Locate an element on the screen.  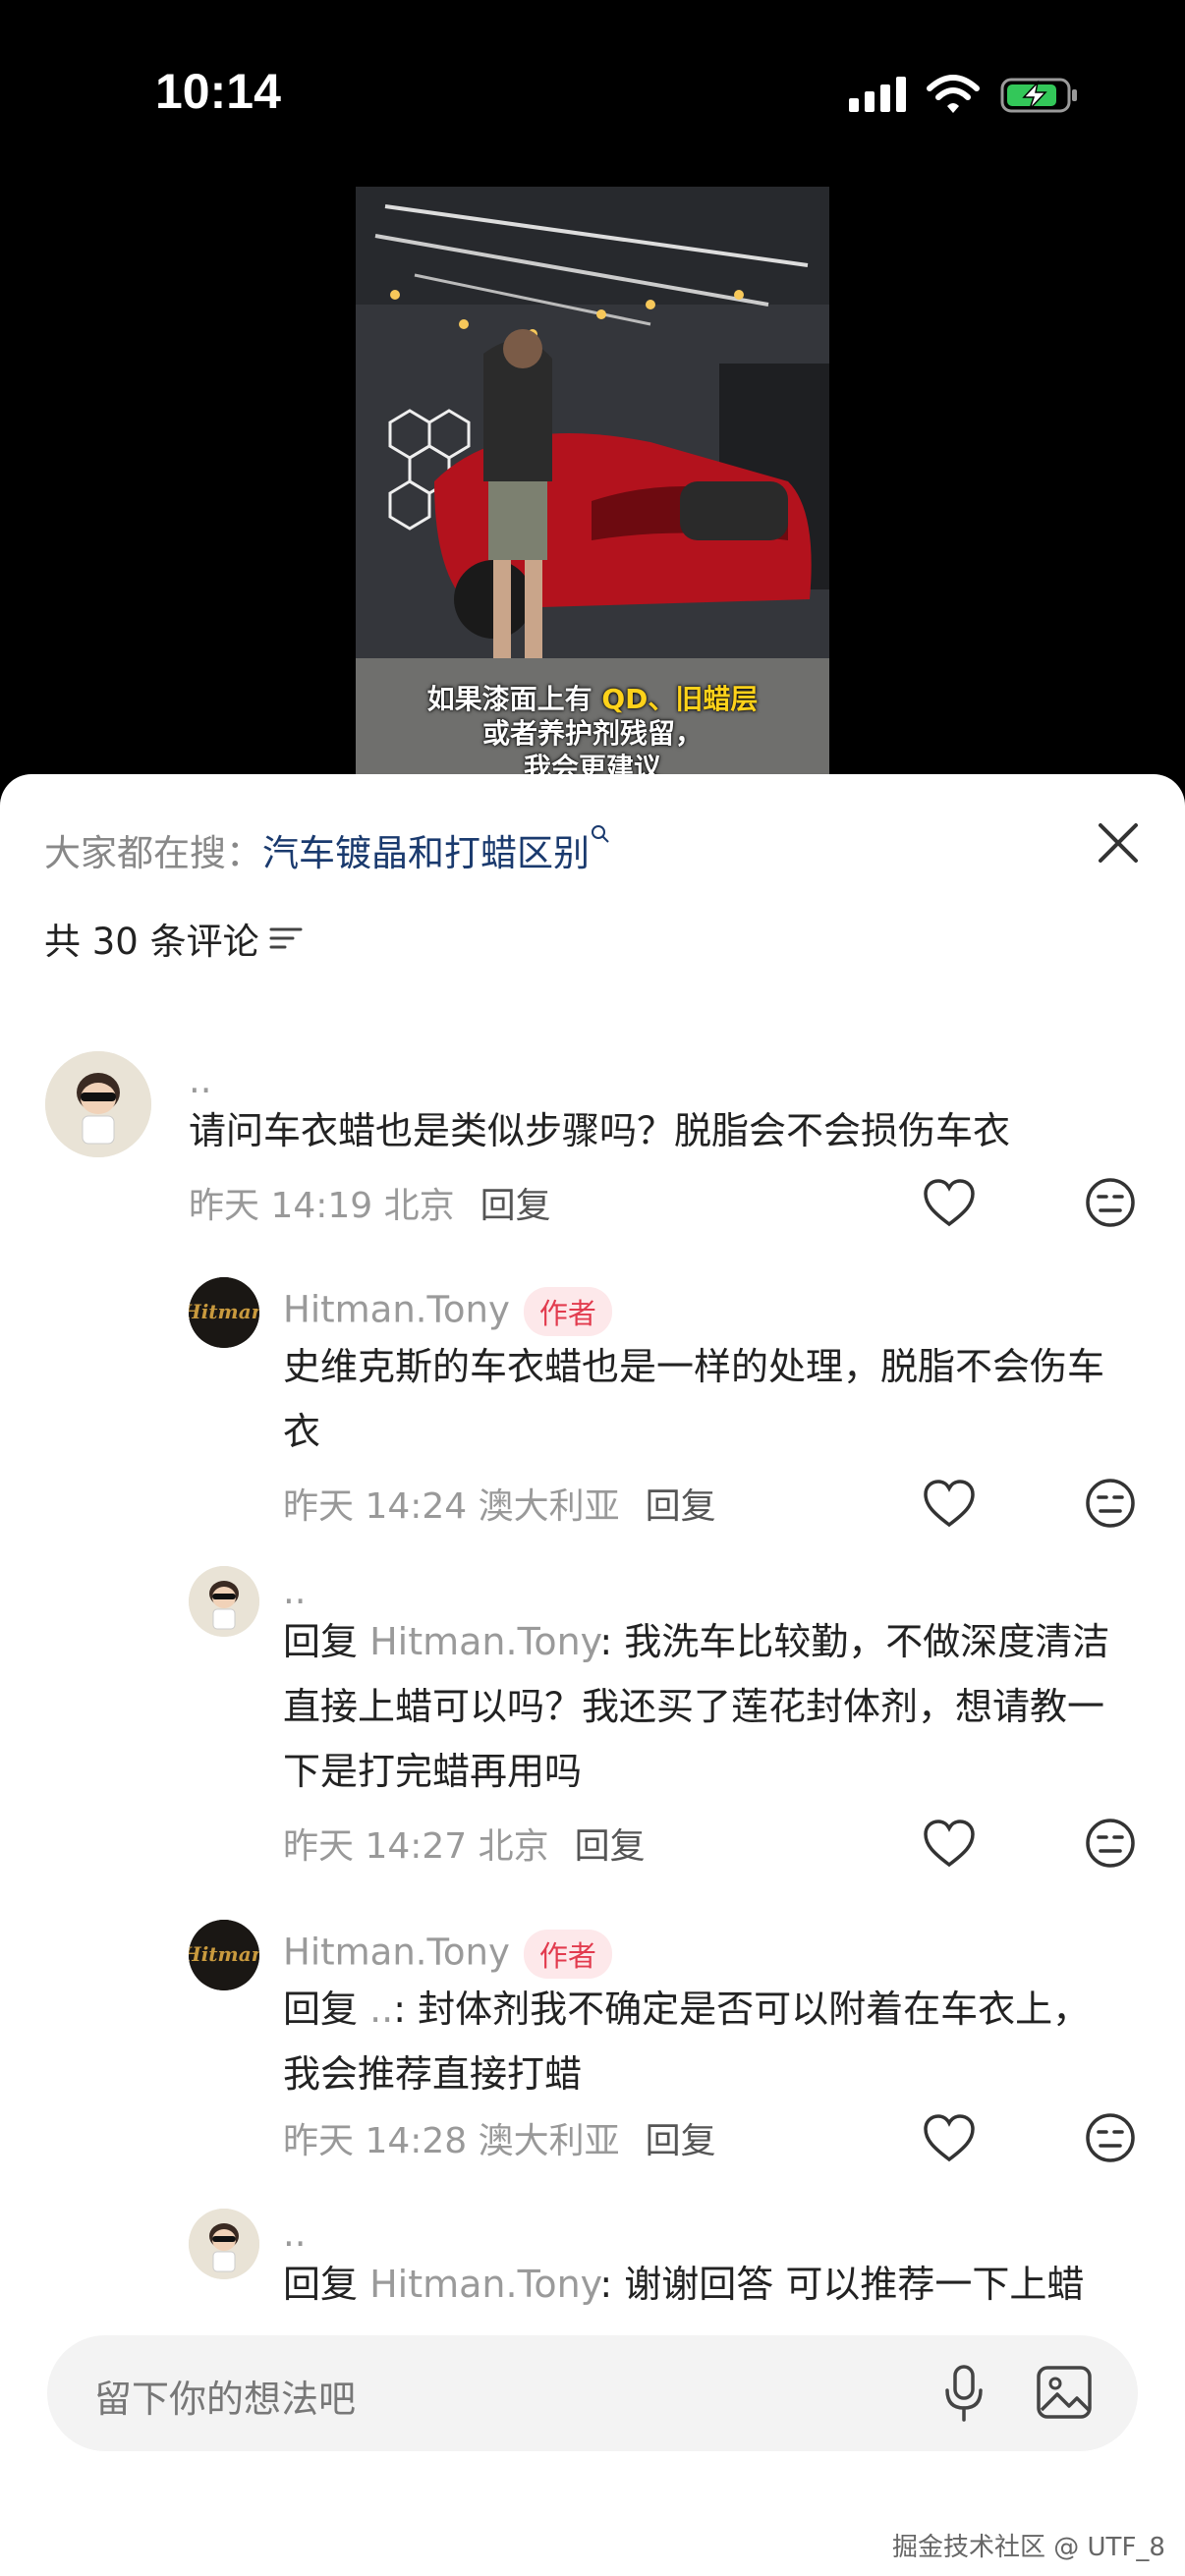
comment-text: 史维克斯的车衣蜡也是一样的处理，脱脂不会伤车衣 is located at coordinates (694, 1399).